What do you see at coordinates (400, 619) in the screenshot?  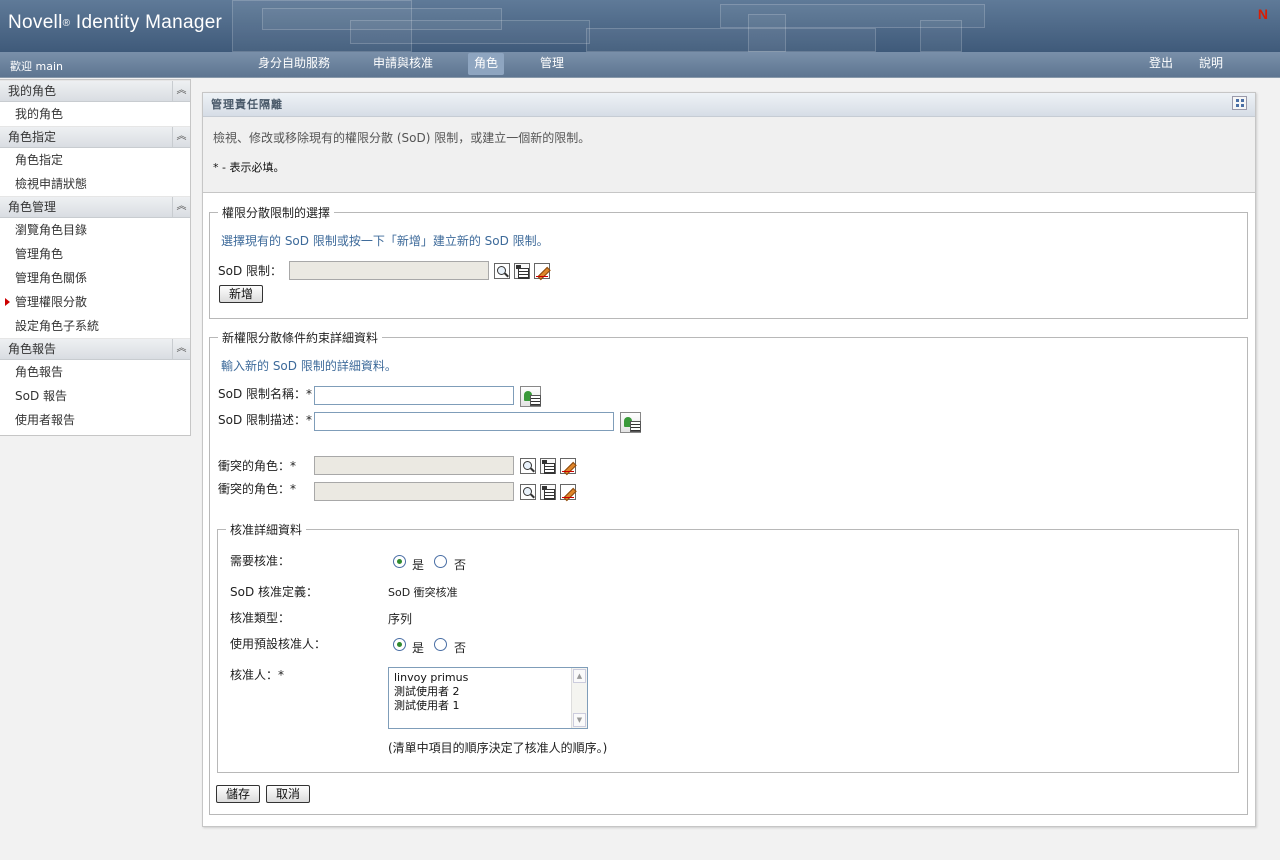 I see `approval-type-value: 序列` at bounding box center [400, 619].